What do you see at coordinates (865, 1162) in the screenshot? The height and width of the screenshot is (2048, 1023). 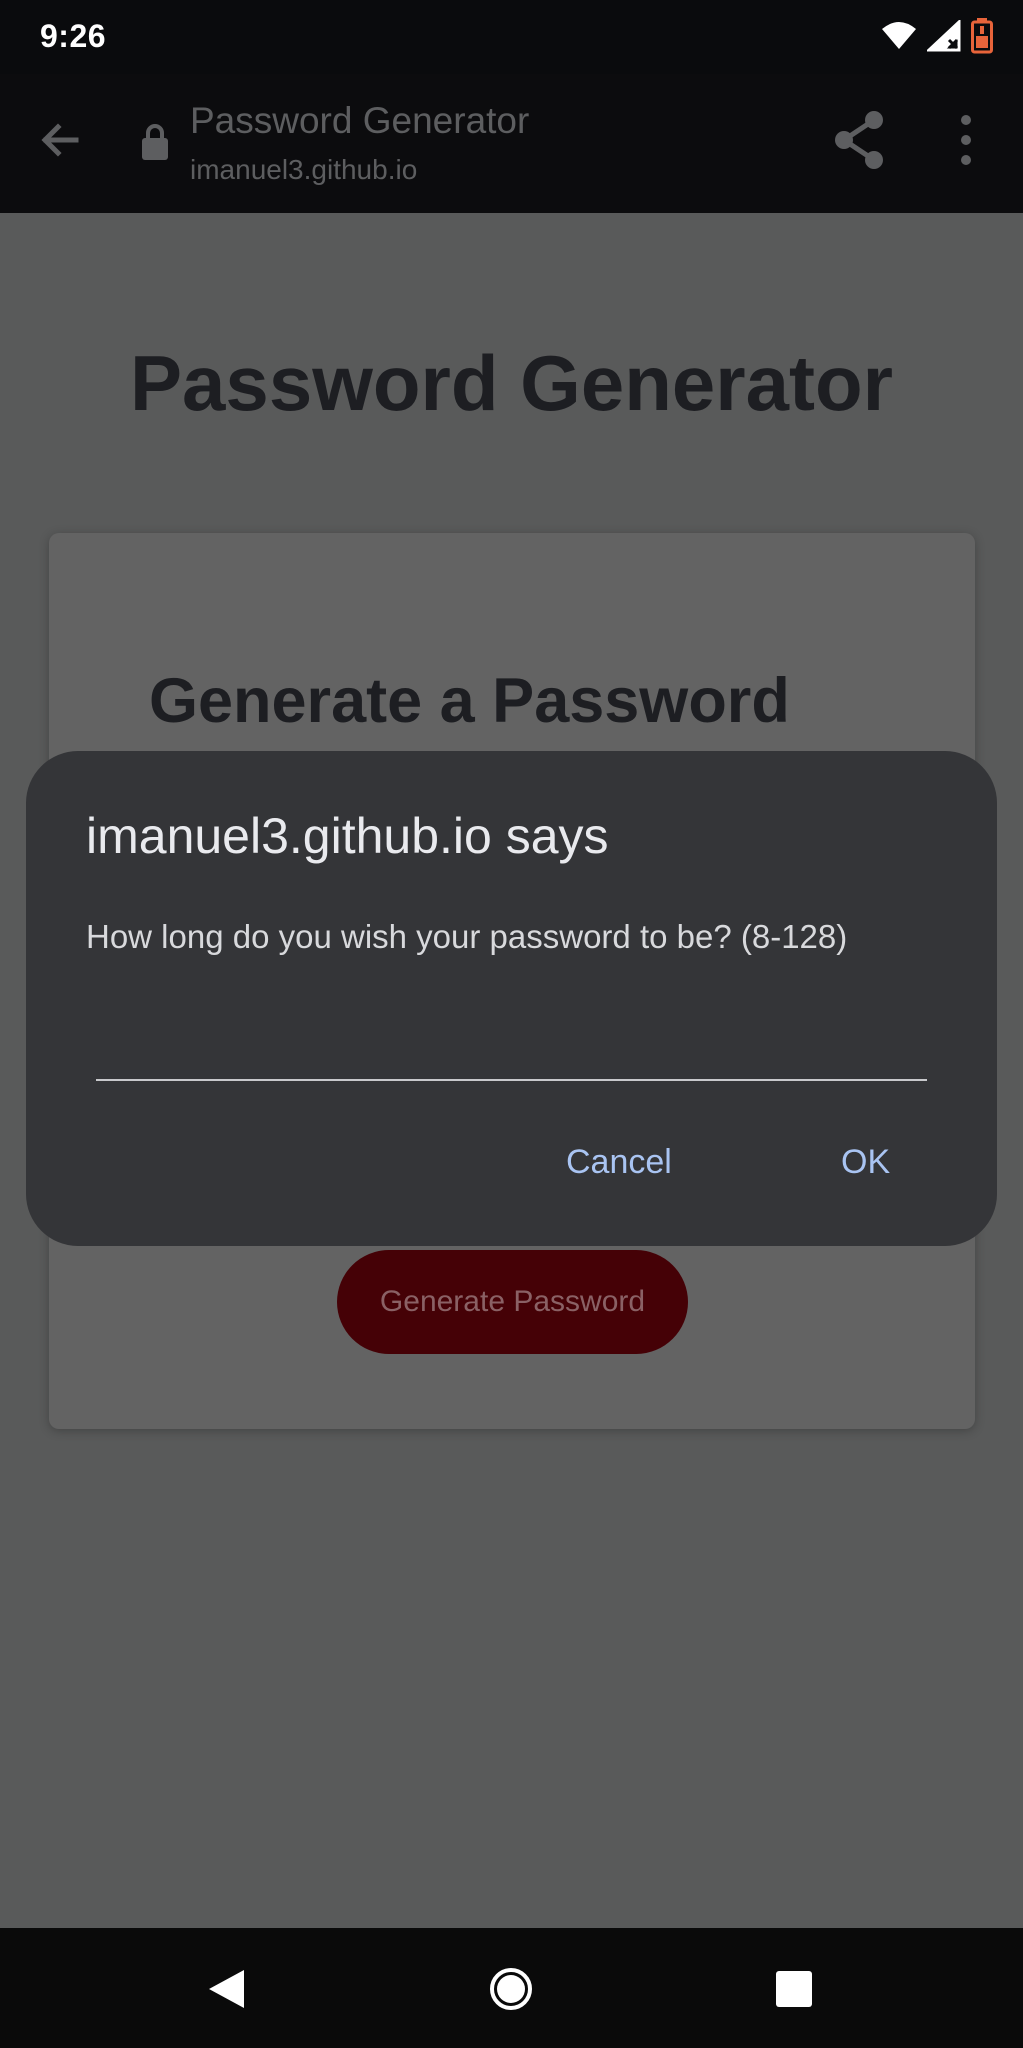 I see `ok-button: OK` at bounding box center [865, 1162].